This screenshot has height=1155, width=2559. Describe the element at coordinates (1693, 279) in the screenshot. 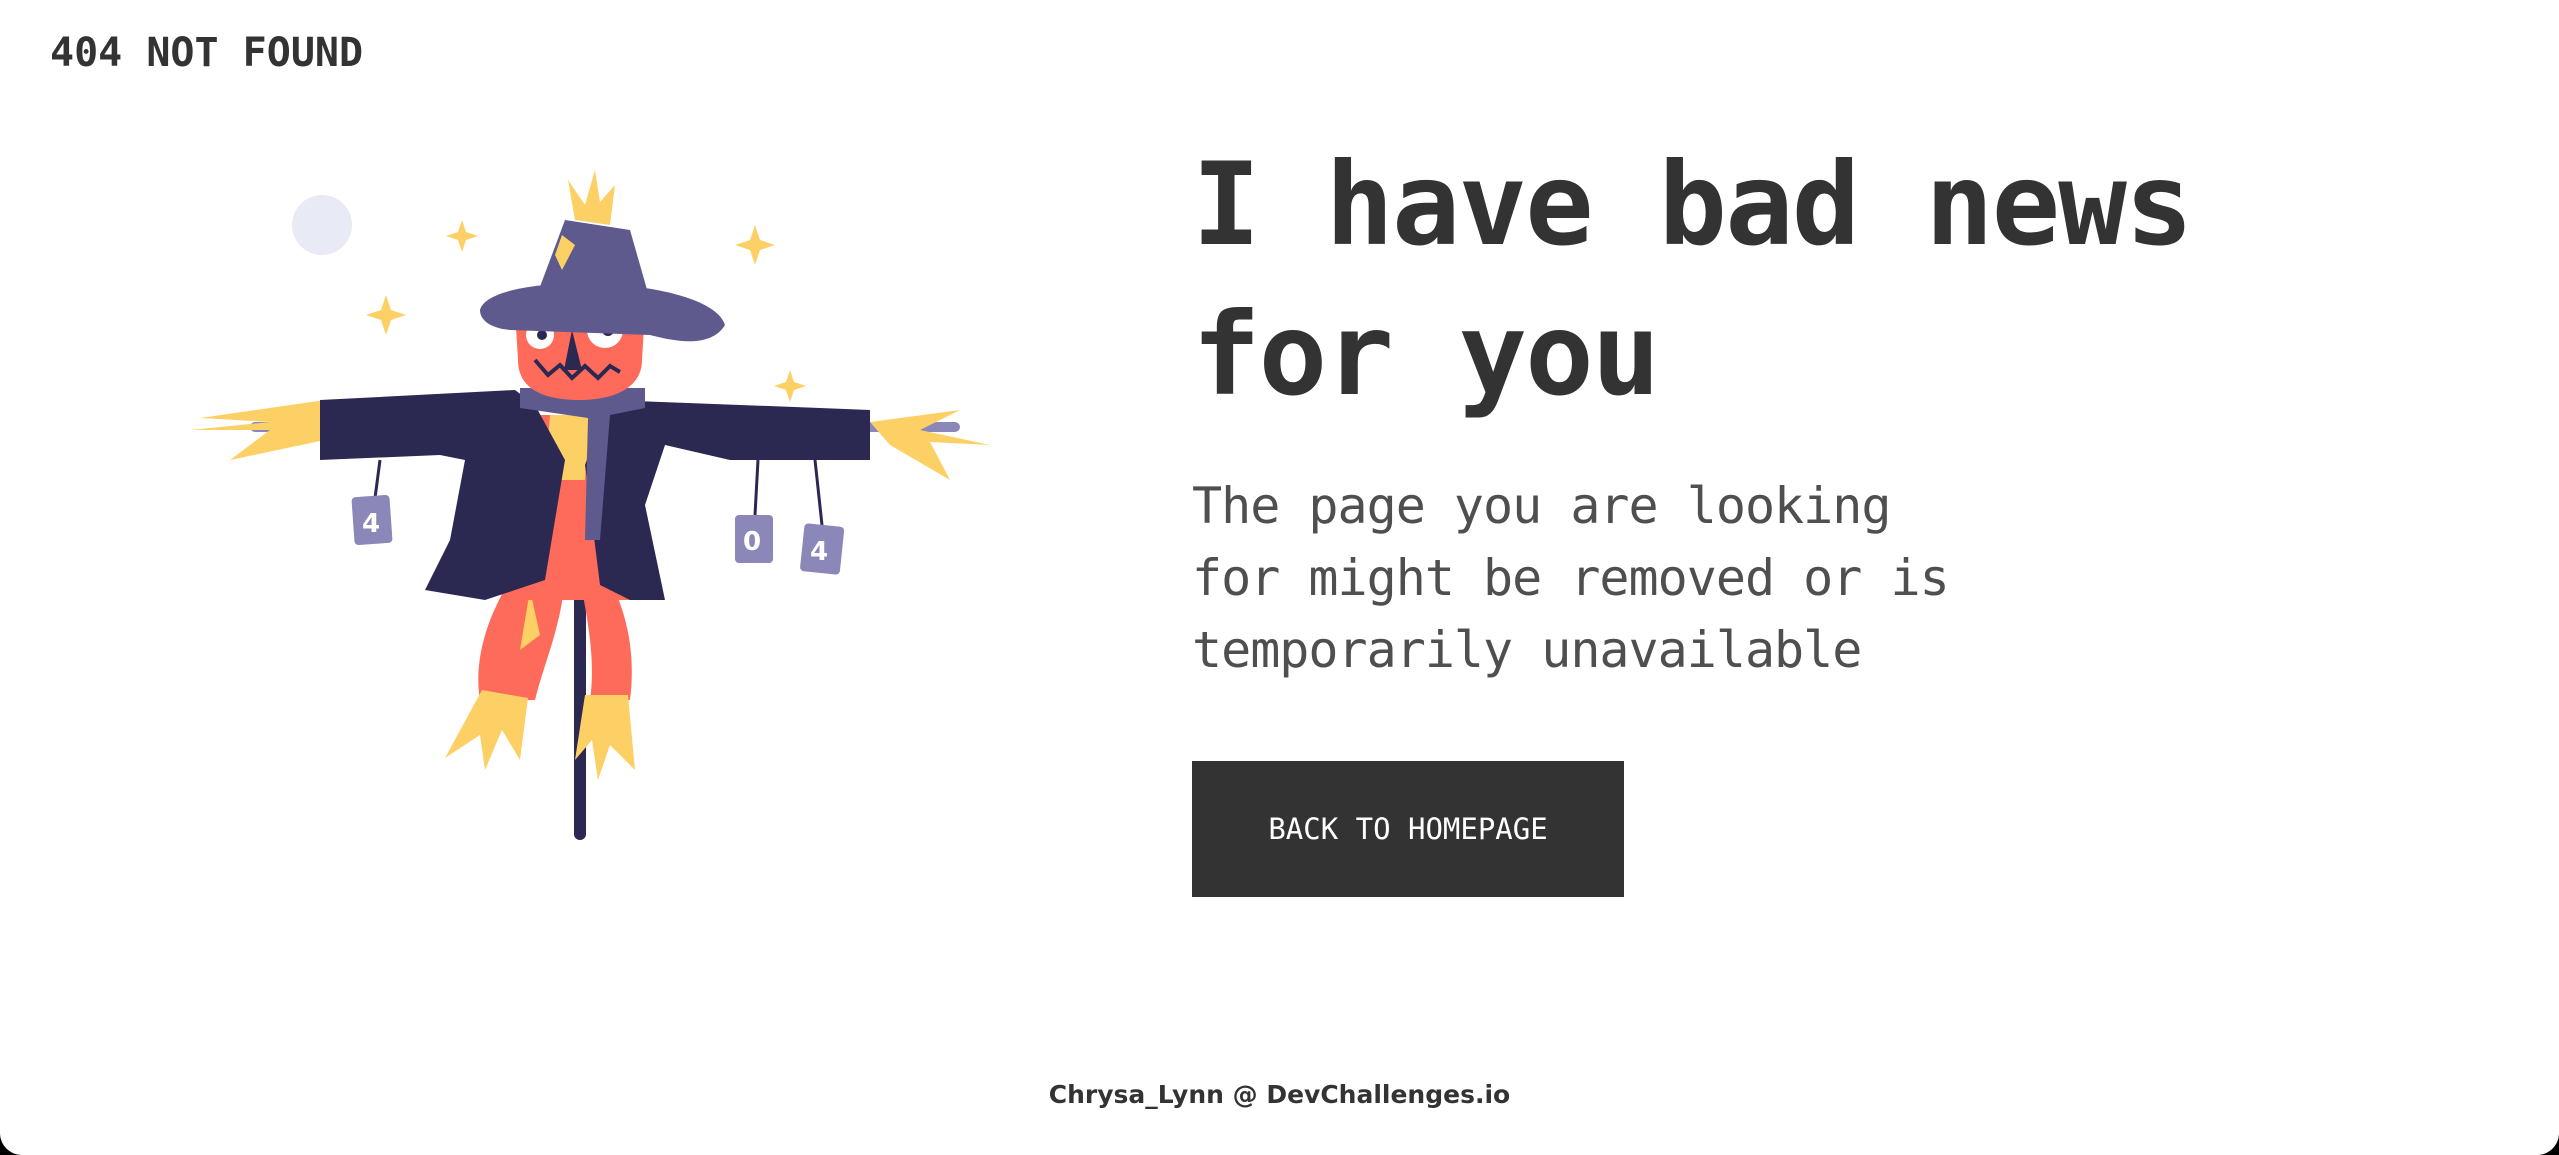

I see `page-headline: I have bad news for you` at that location.